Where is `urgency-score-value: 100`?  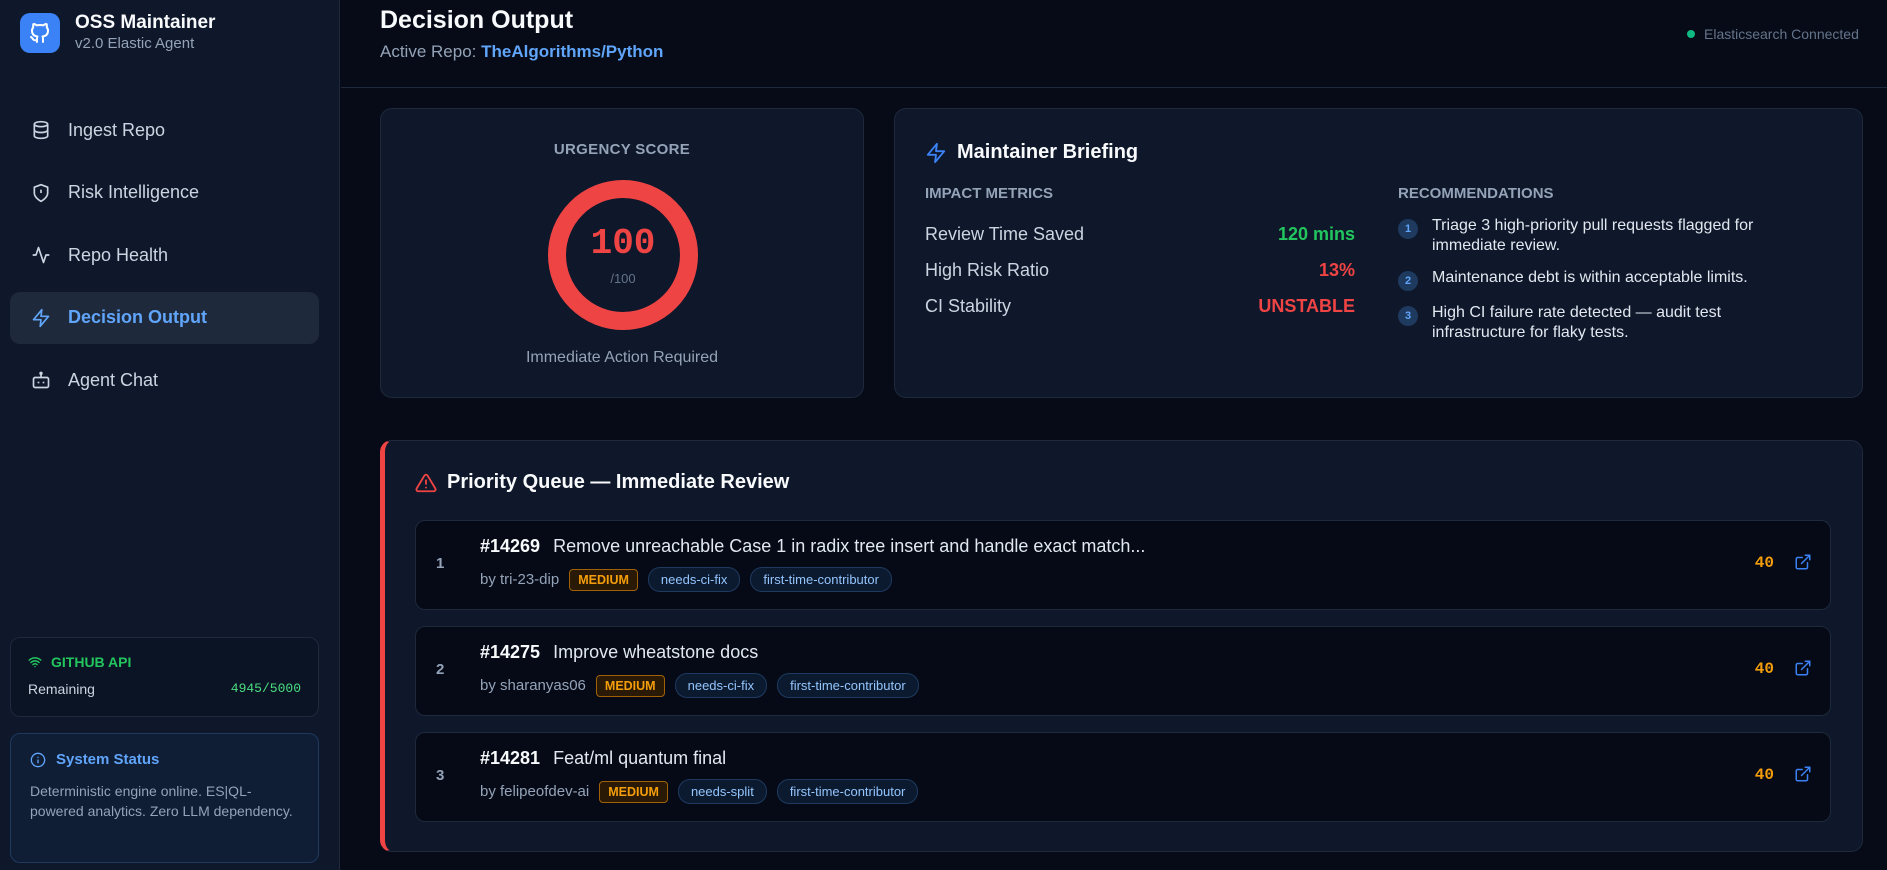
urgency-score-value: 100 is located at coordinates (623, 243).